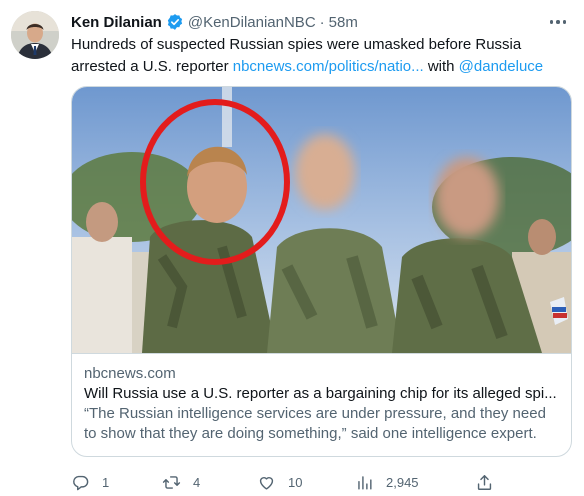 This screenshot has height=496, width=584. I want to click on author-handle: @KenDilanianNBC, so click(252, 22).